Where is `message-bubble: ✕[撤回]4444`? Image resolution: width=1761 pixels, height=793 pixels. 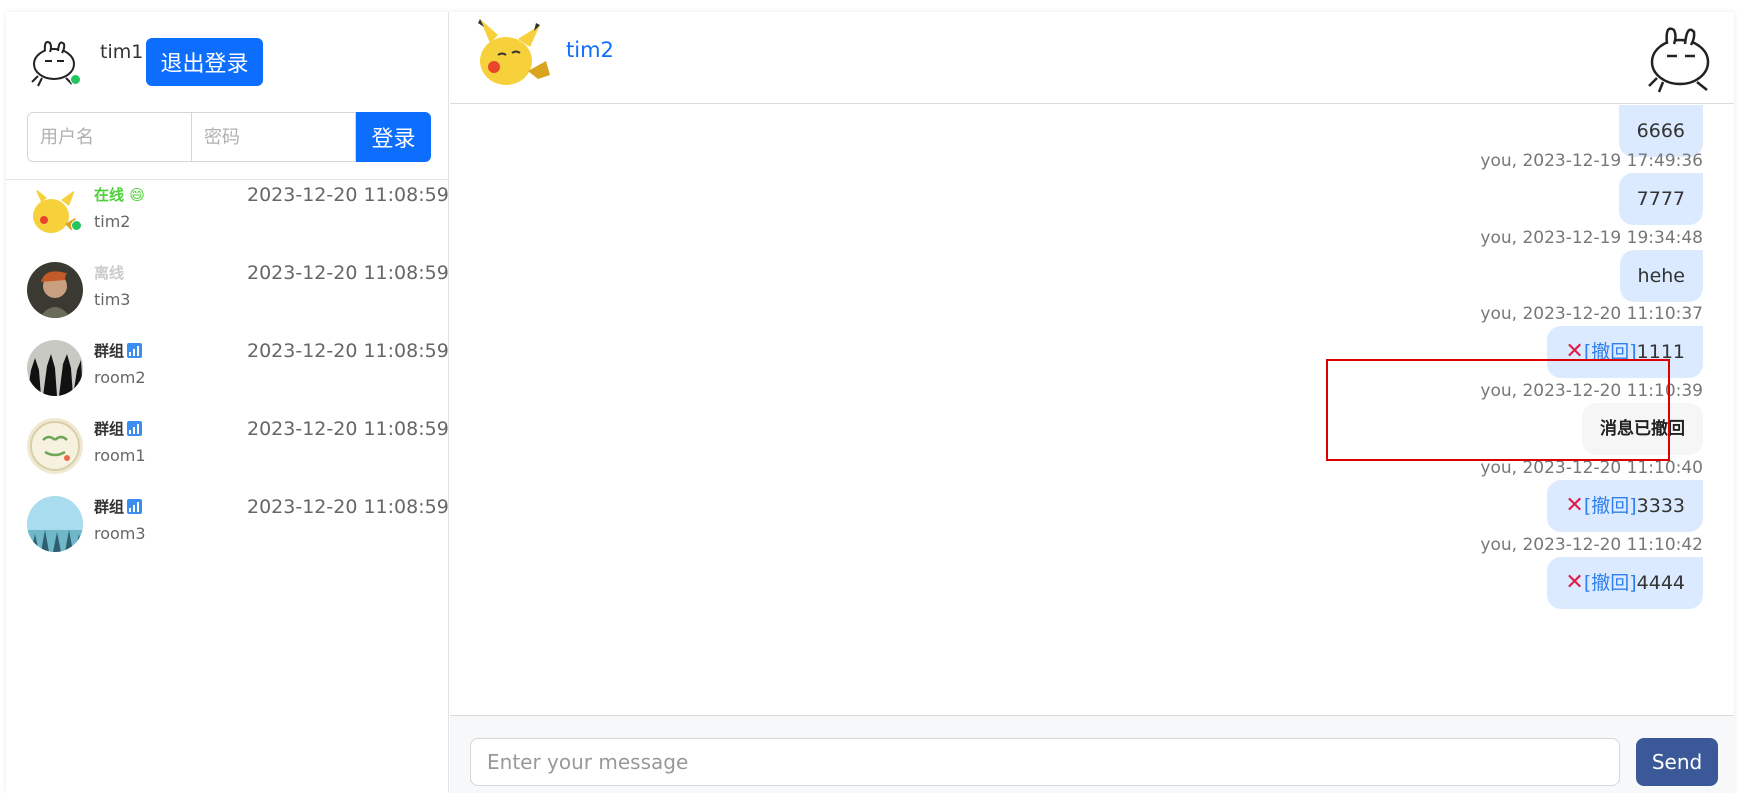
message-bubble: ✕[撤回]4444 is located at coordinates (1625, 583).